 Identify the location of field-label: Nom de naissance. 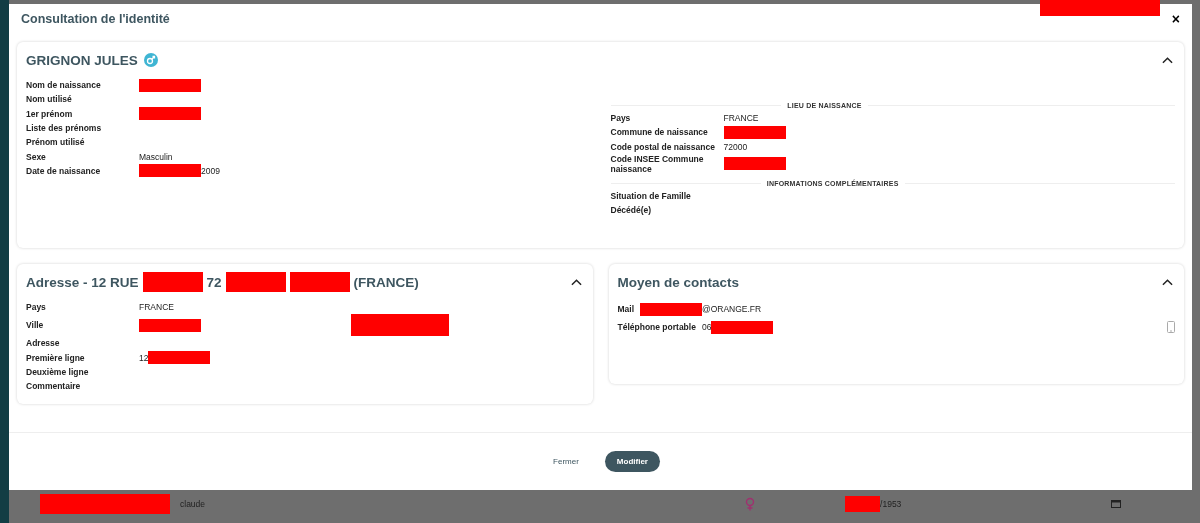
(64, 85).